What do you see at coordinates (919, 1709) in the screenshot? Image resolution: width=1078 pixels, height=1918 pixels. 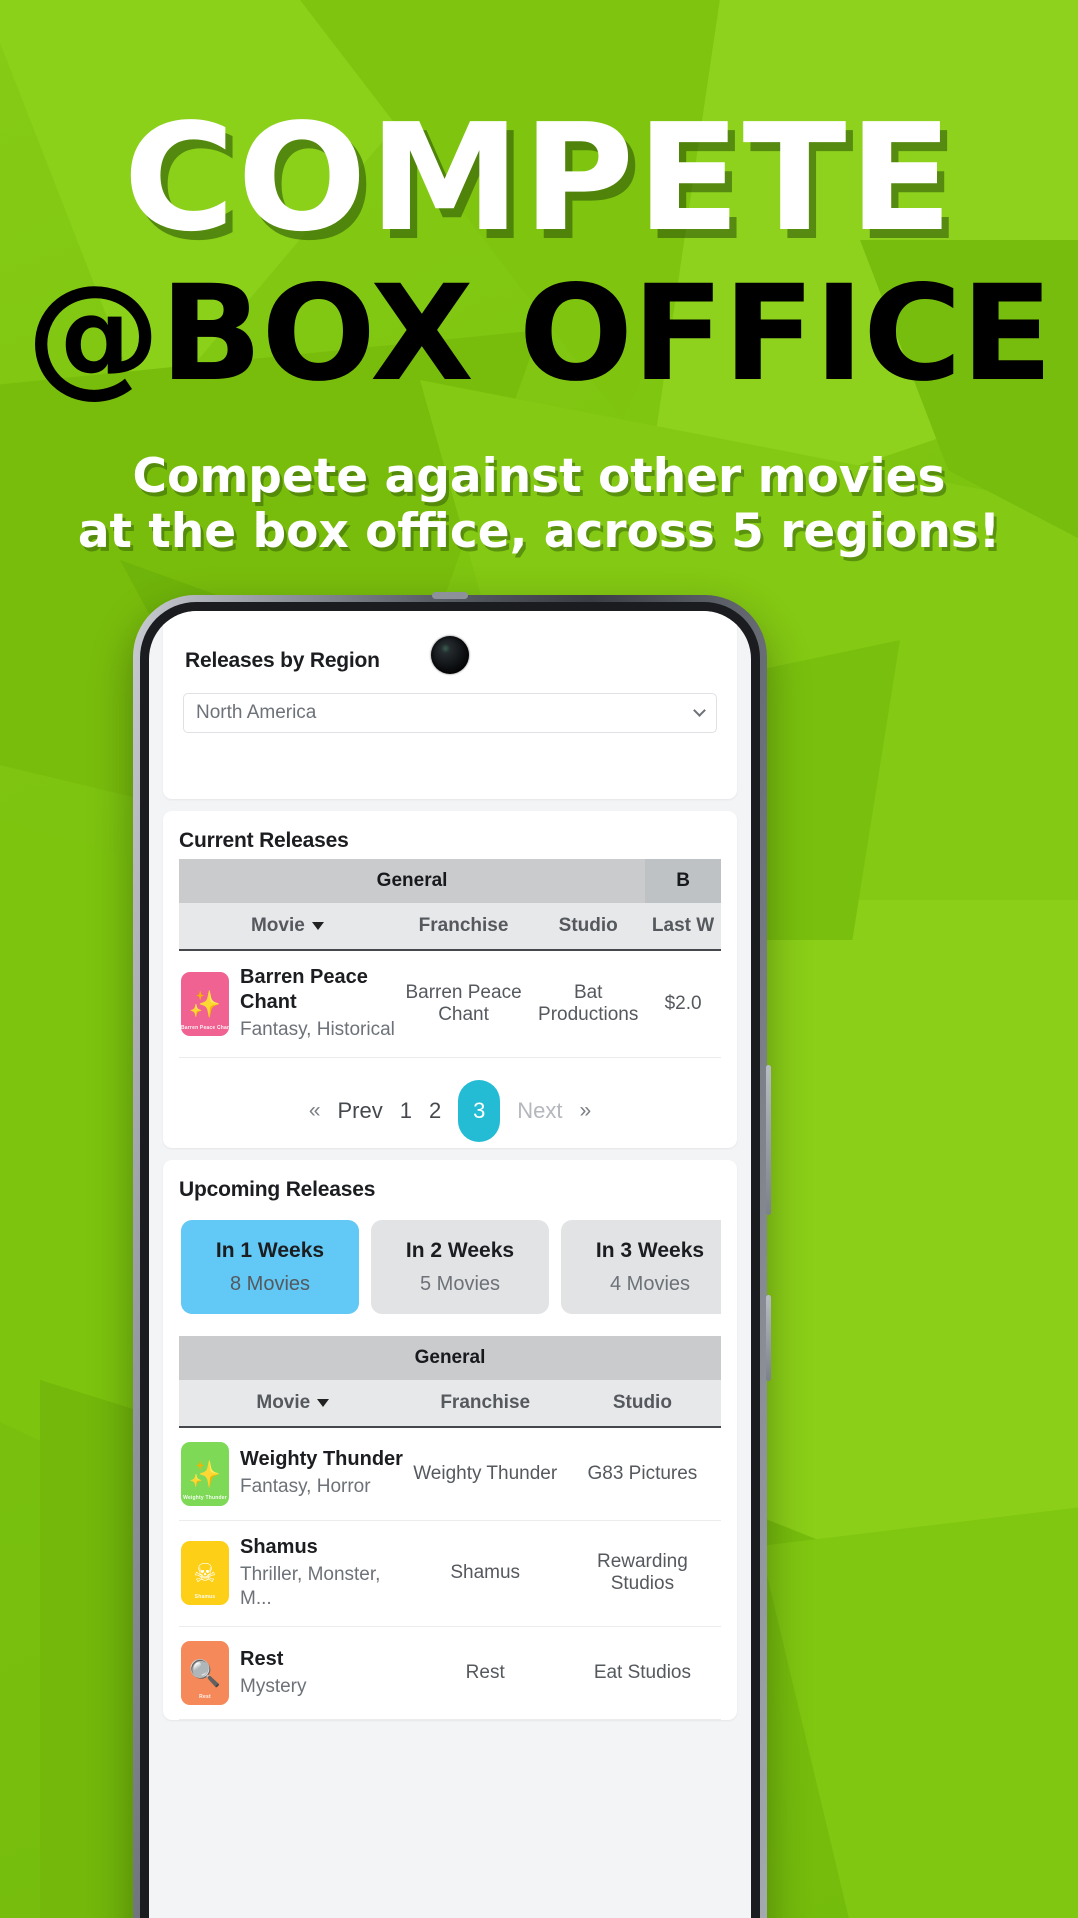 I see `bg-polygon` at bounding box center [919, 1709].